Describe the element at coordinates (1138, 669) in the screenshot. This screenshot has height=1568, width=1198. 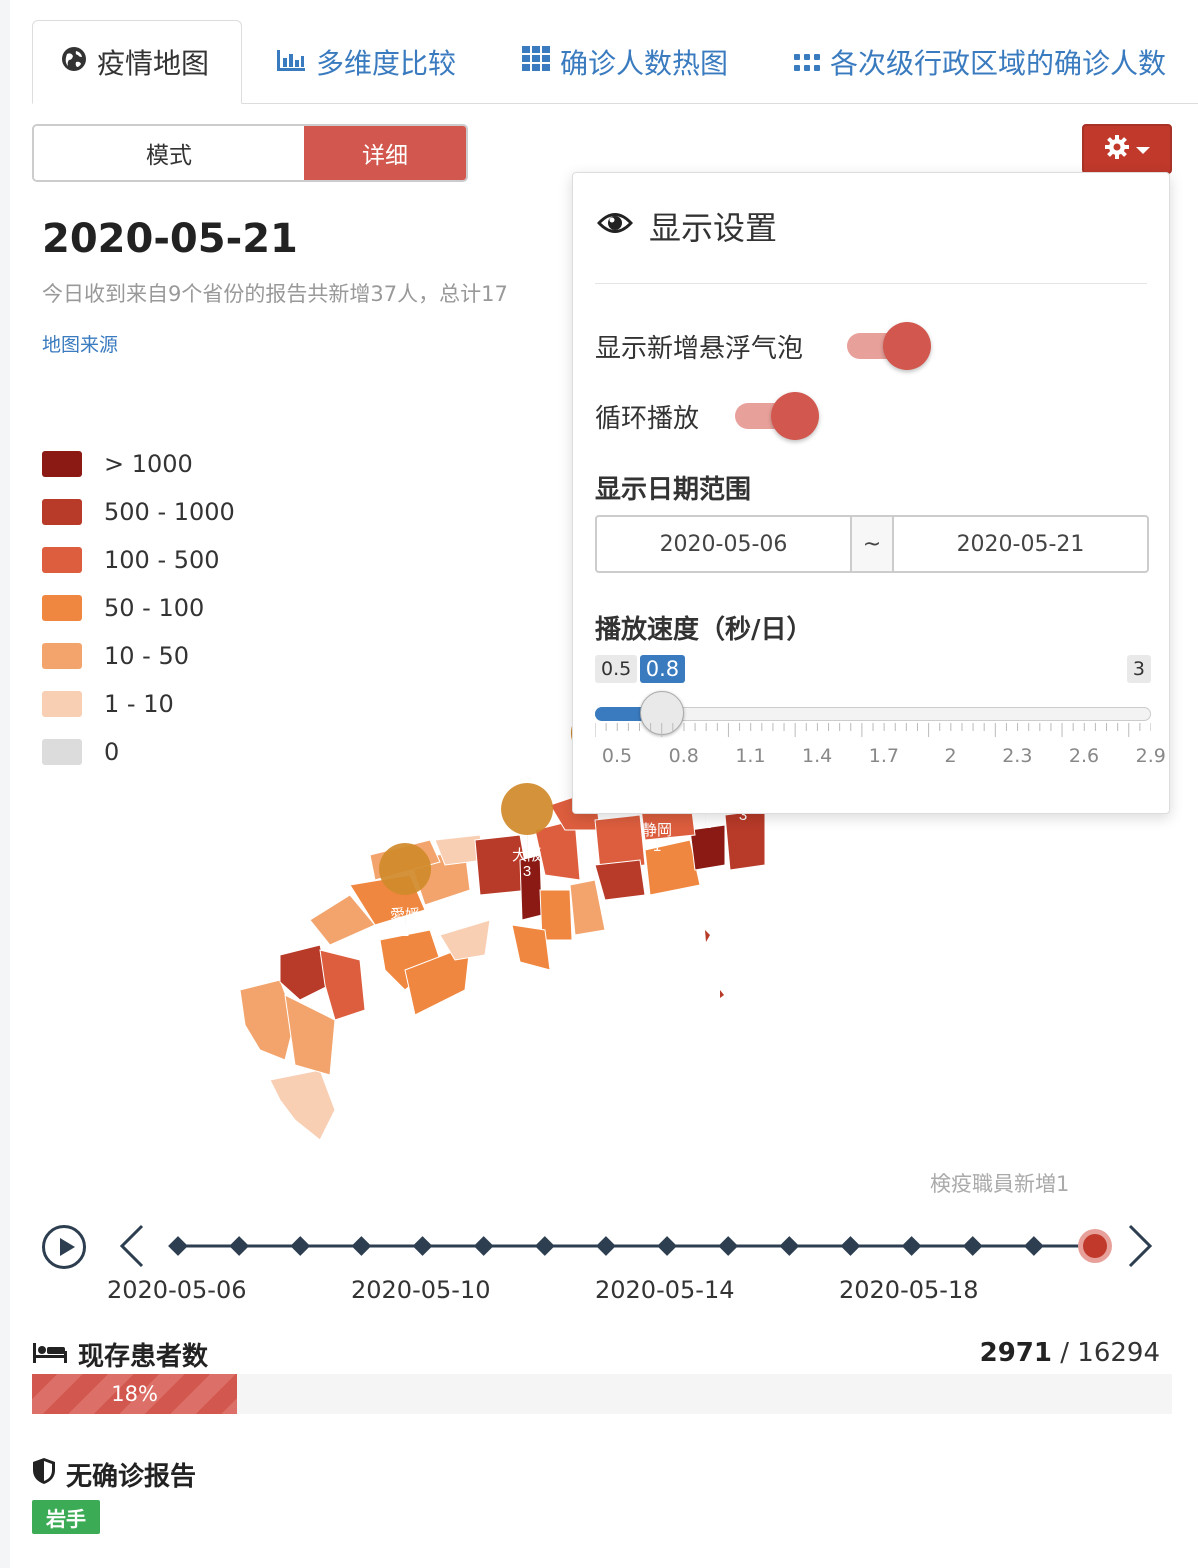
I see `speed-max-label: 3` at that location.